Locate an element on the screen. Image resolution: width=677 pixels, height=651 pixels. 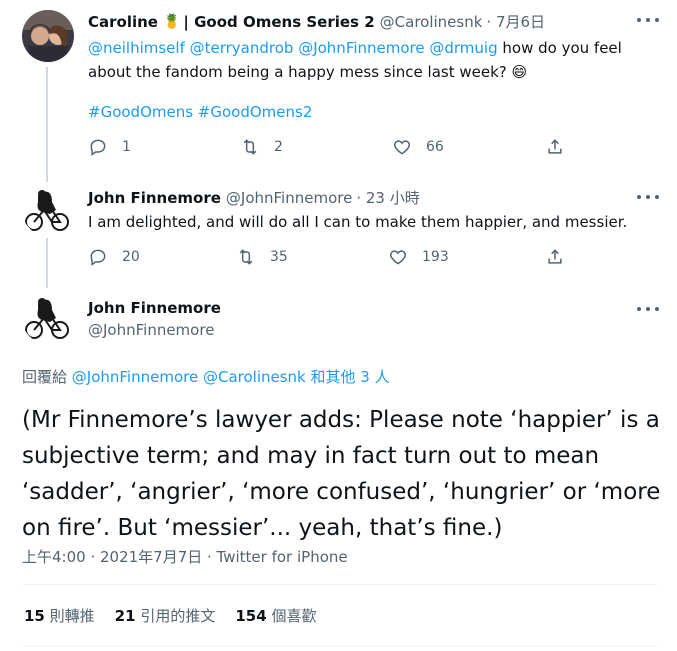
tweet2-reply-count: 20 is located at coordinates (131, 257).